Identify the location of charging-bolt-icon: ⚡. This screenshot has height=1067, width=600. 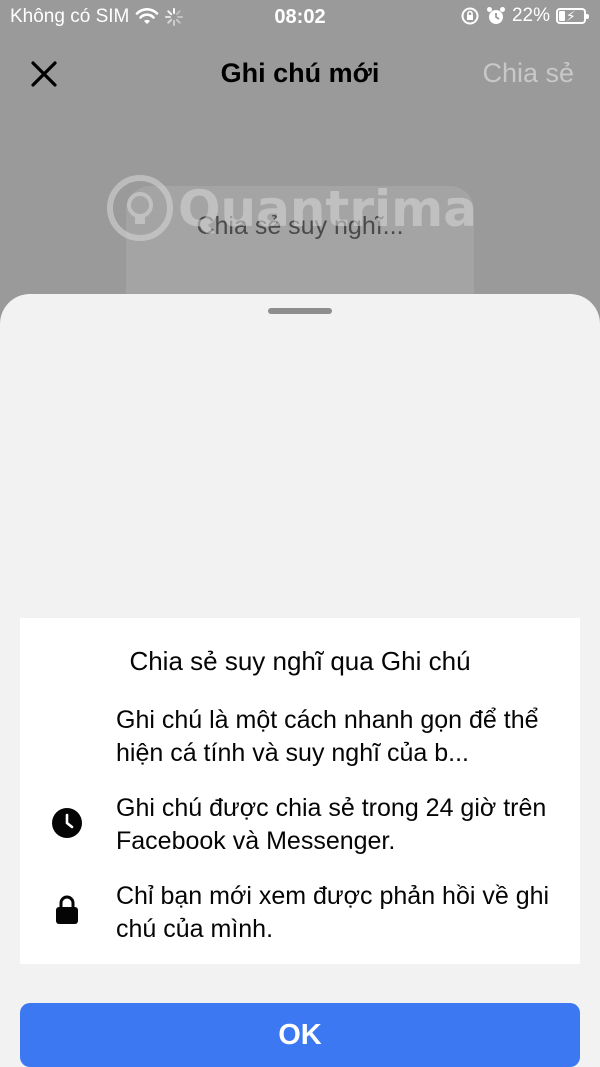
(571, 16).